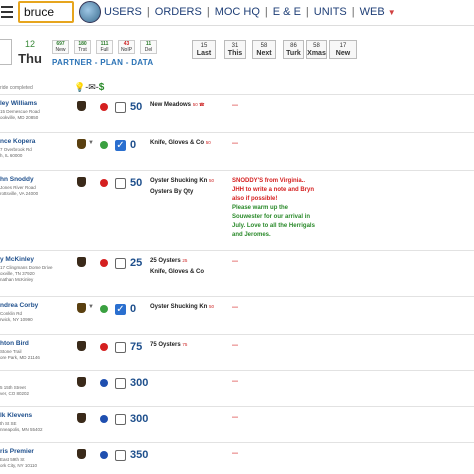 The width and height of the screenshot is (474, 474). Describe the element at coordinates (235, 53) in the screenshot. I see `week-button-label: This` at that location.